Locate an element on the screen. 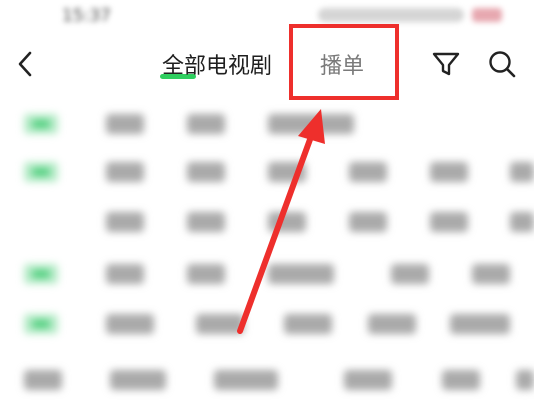  filter-funnel-icon is located at coordinates (446, 64).